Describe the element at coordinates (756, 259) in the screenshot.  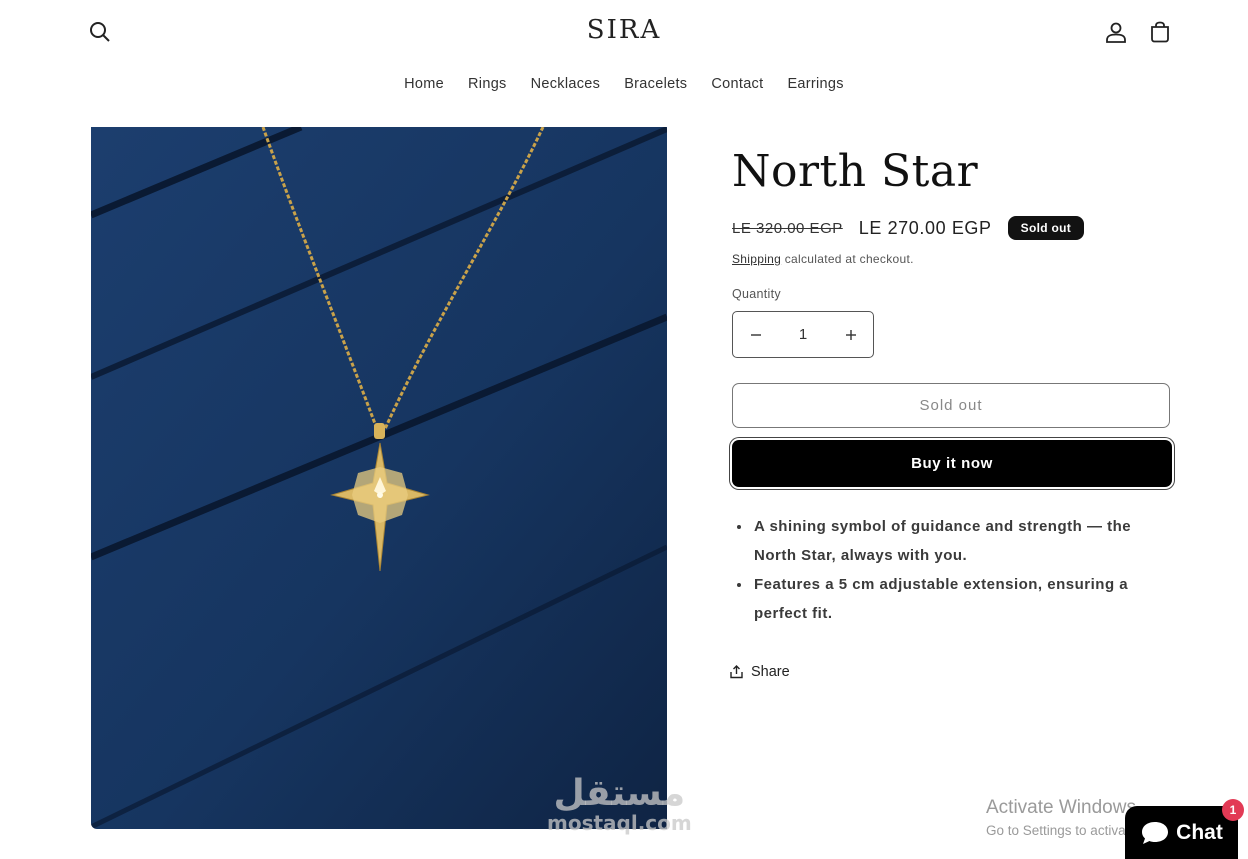
I see `shipping-link: Shipping` at that location.